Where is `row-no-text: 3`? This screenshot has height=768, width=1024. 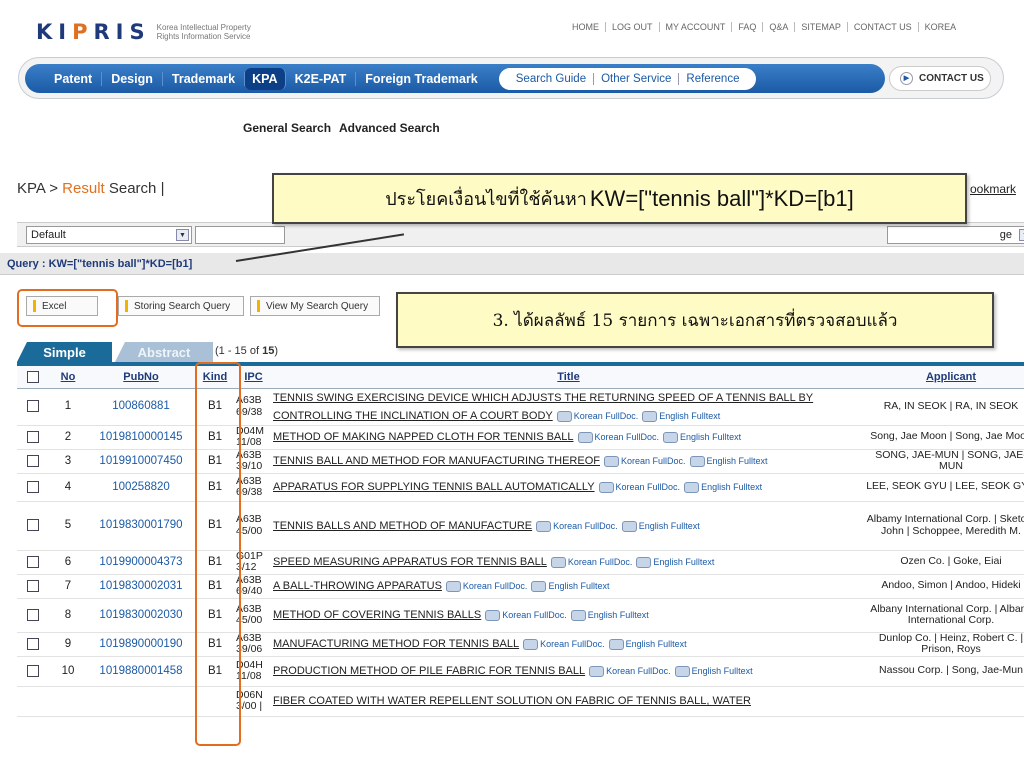
row-no-text: 3 is located at coordinates (68, 460).